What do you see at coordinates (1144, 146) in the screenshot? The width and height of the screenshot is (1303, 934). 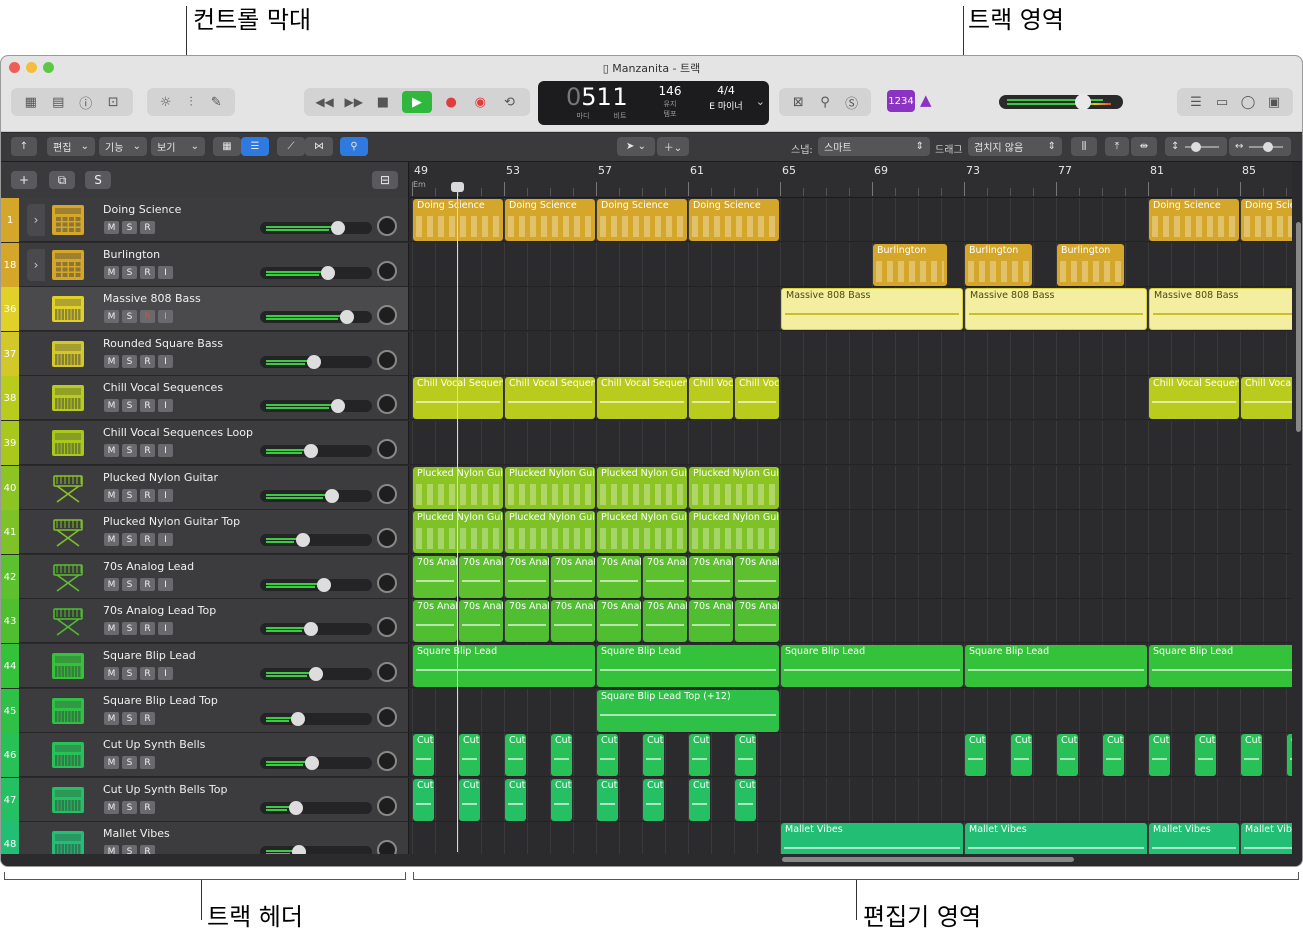 I see `horizontal-fit-button: ⇹` at bounding box center [1144, 146].